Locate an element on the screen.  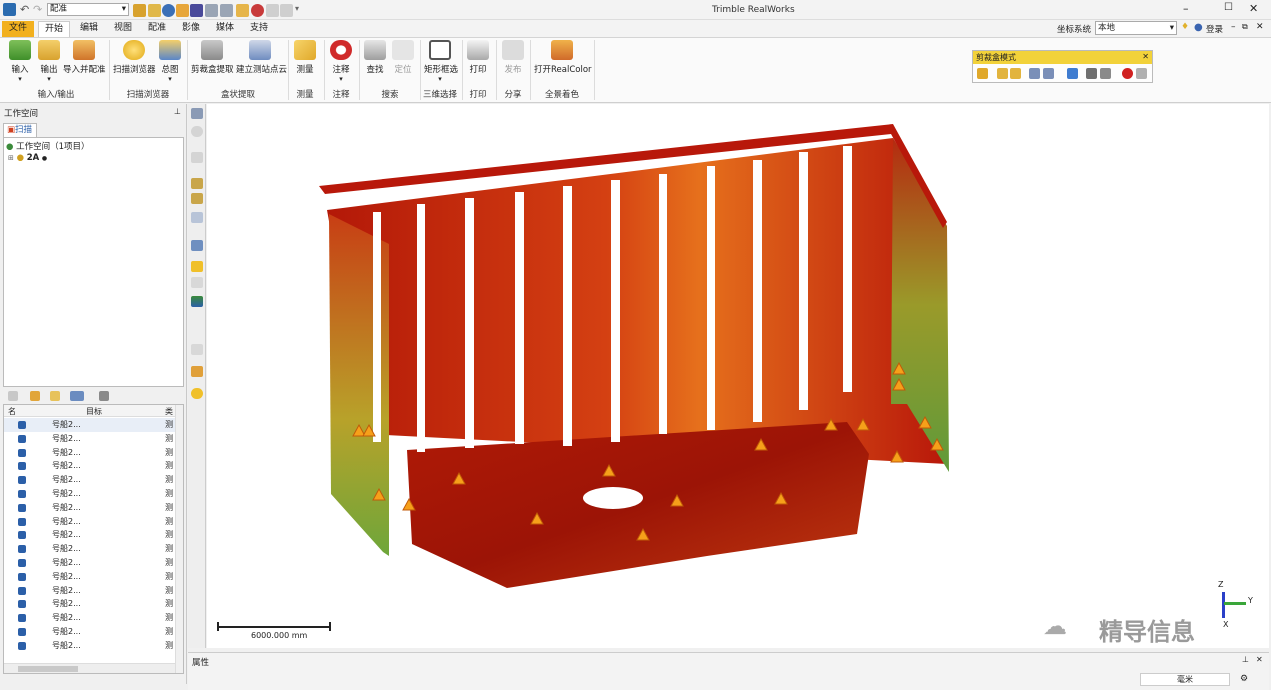
render-icon is located at coordinates (197, 349).